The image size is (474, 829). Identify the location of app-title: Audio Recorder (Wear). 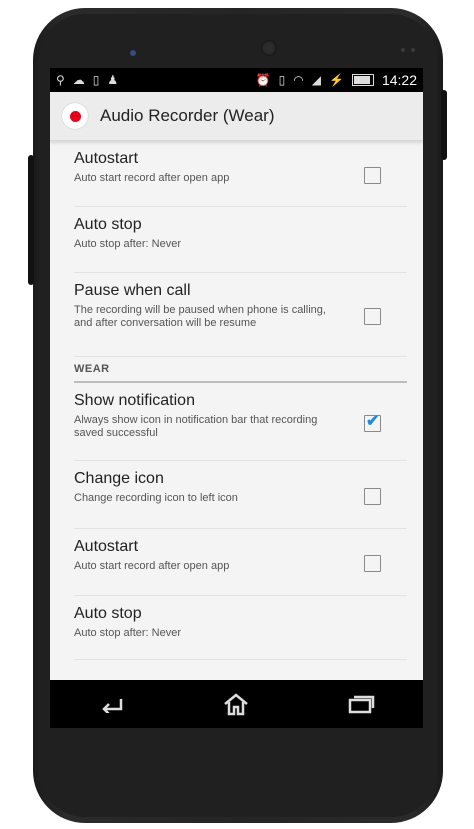
(187, 115).